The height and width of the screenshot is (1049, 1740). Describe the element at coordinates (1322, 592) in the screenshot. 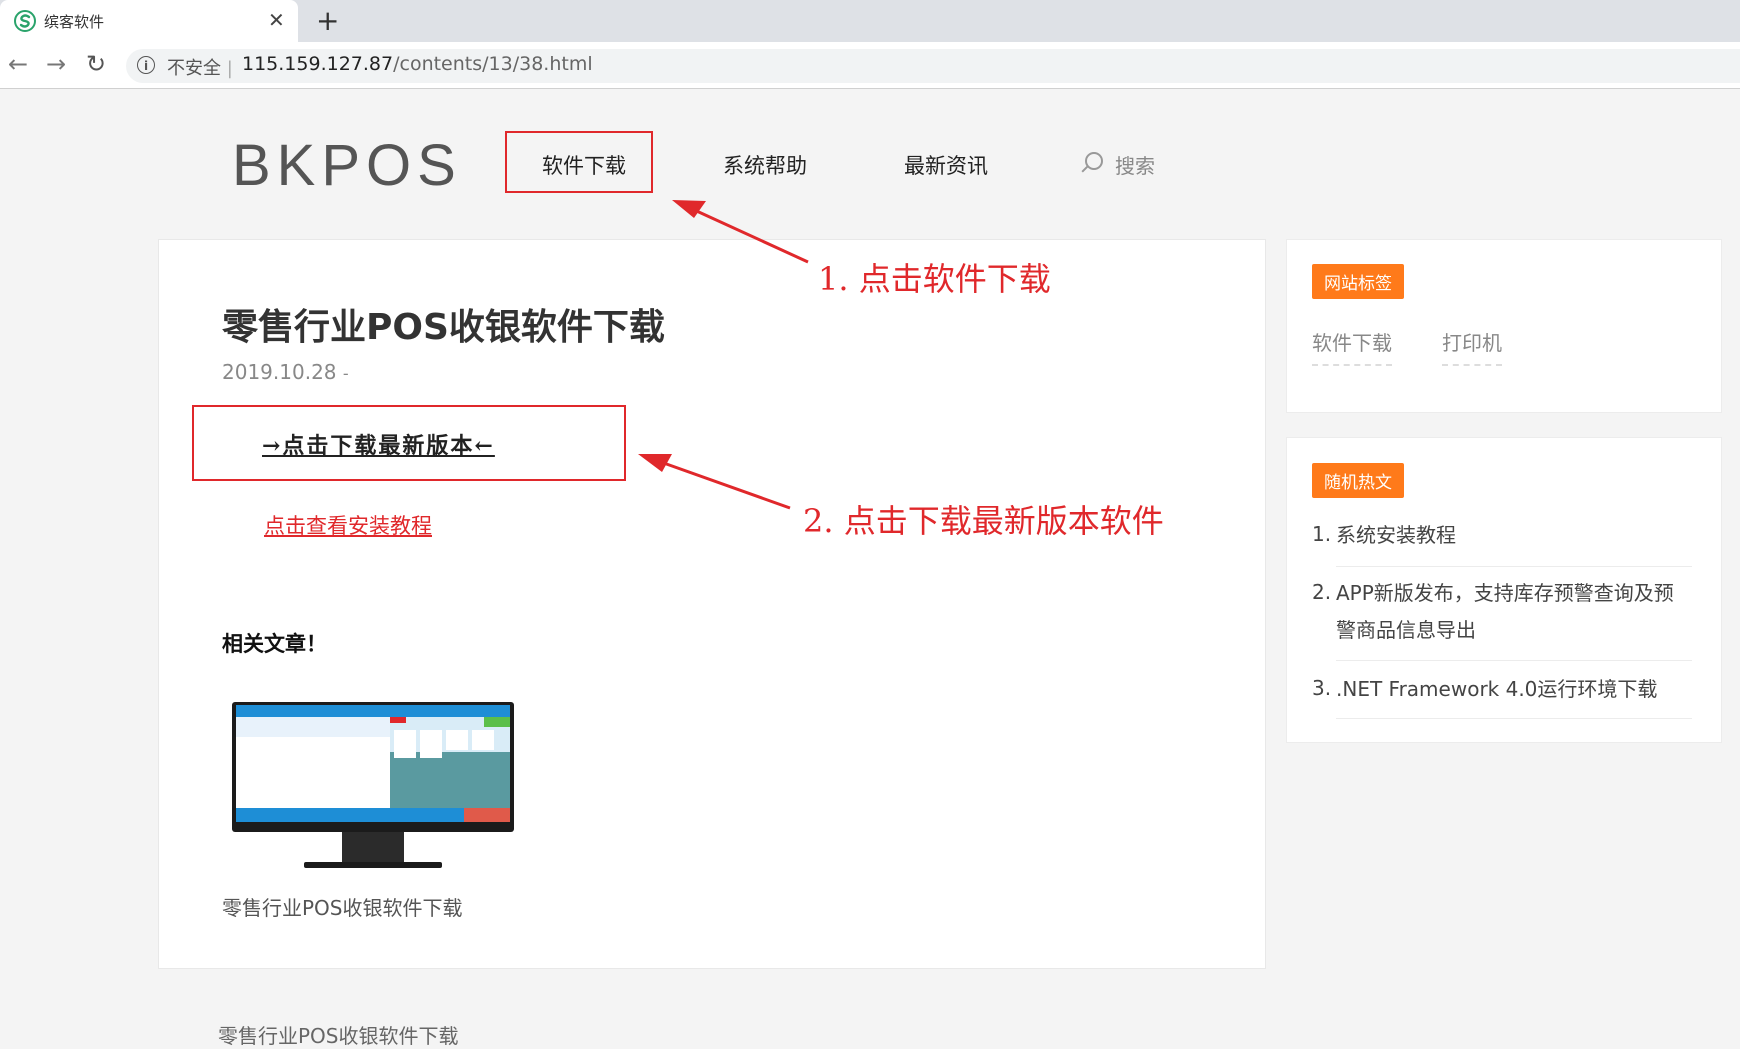

I see `hot-item-number: 2.` at that location.